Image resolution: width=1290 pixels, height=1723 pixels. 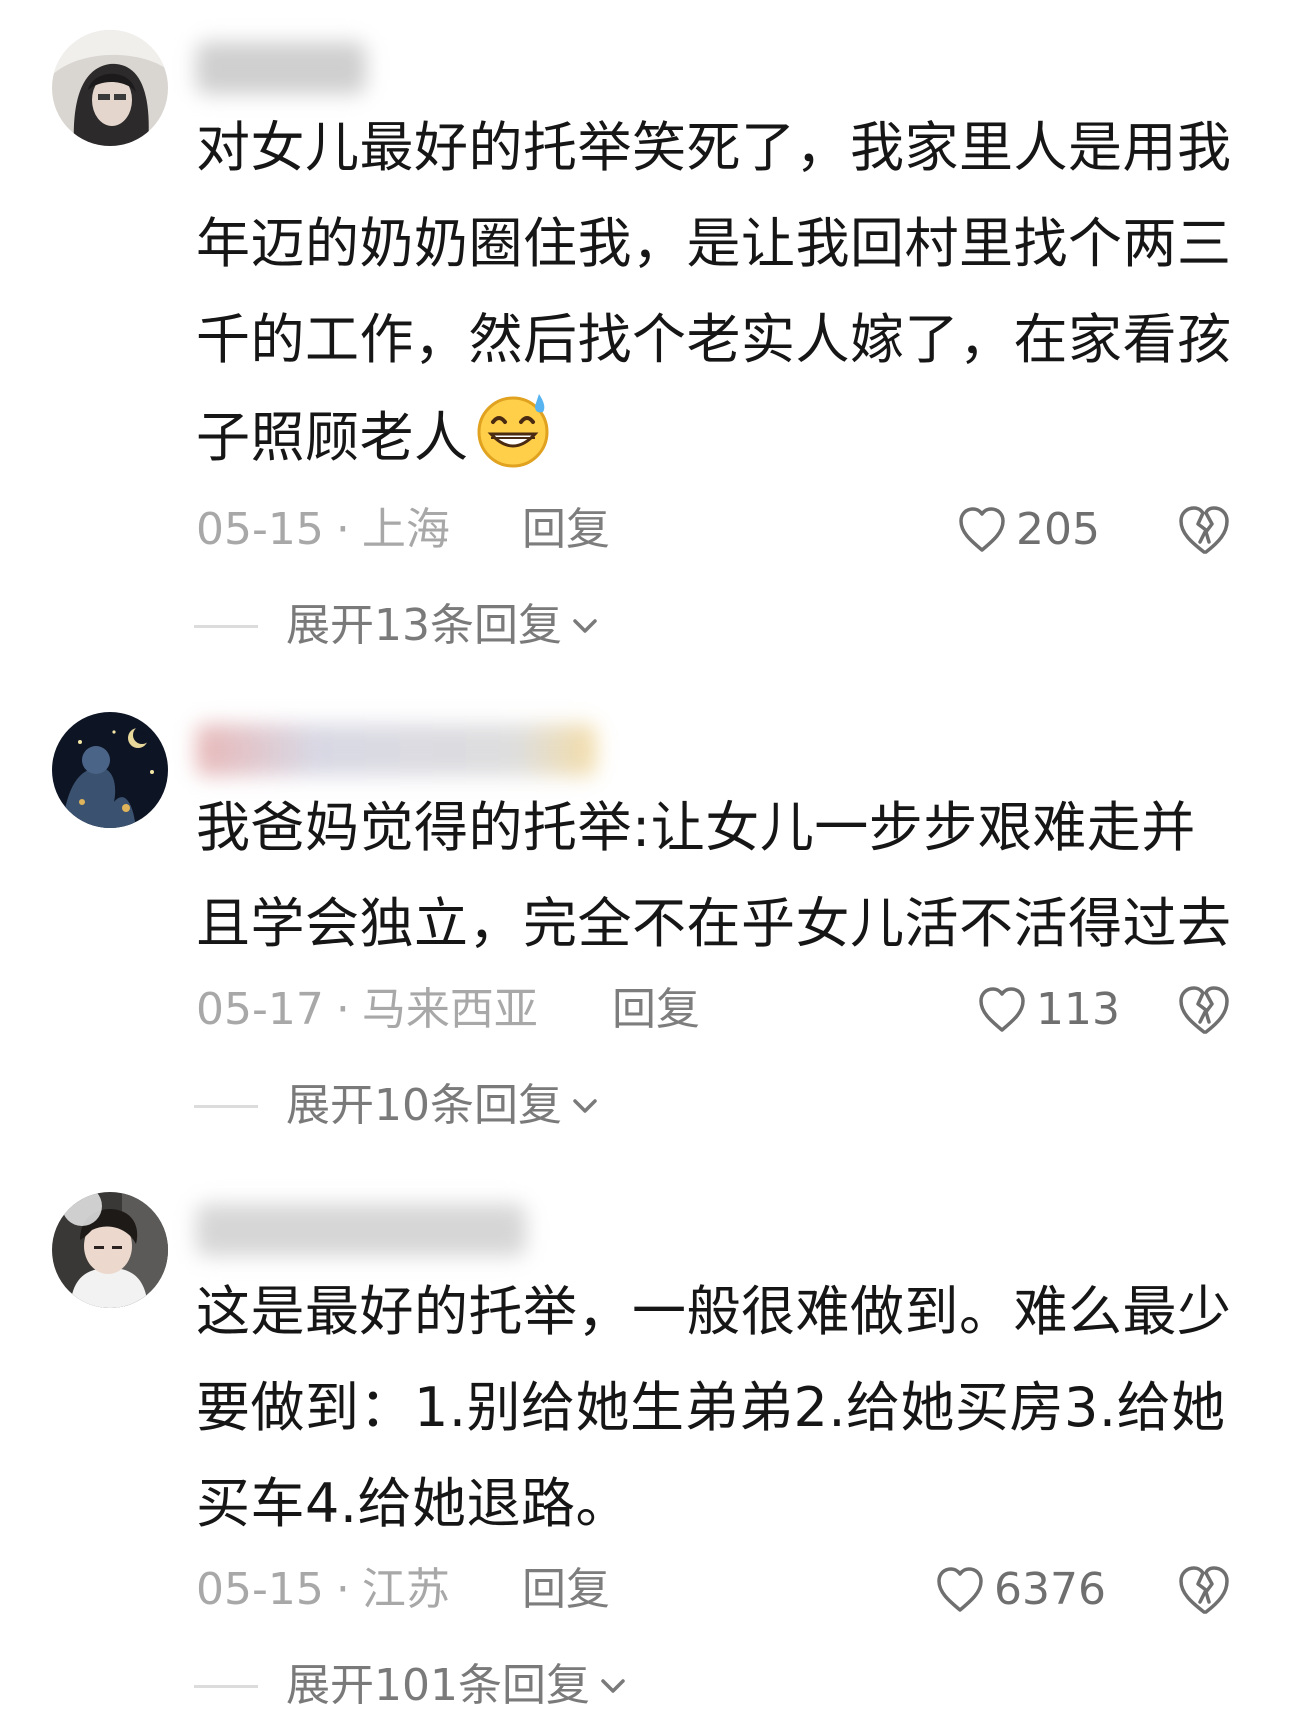 I want to click on like-count: 6376, so click(x=1050, y=1589).